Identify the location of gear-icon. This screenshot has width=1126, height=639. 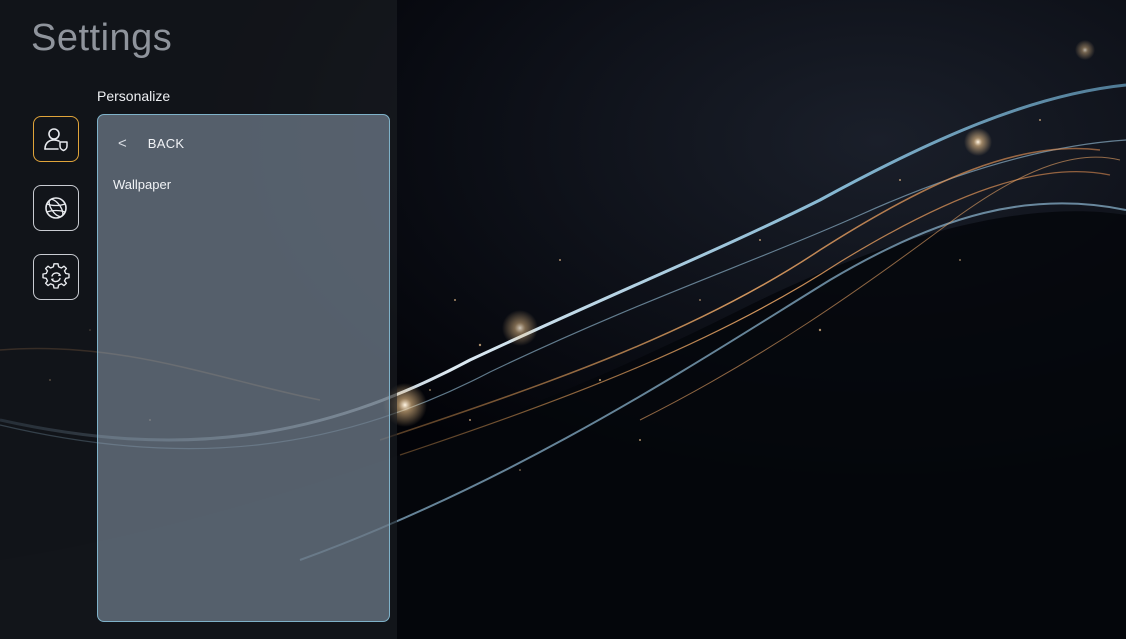
(56, 276).